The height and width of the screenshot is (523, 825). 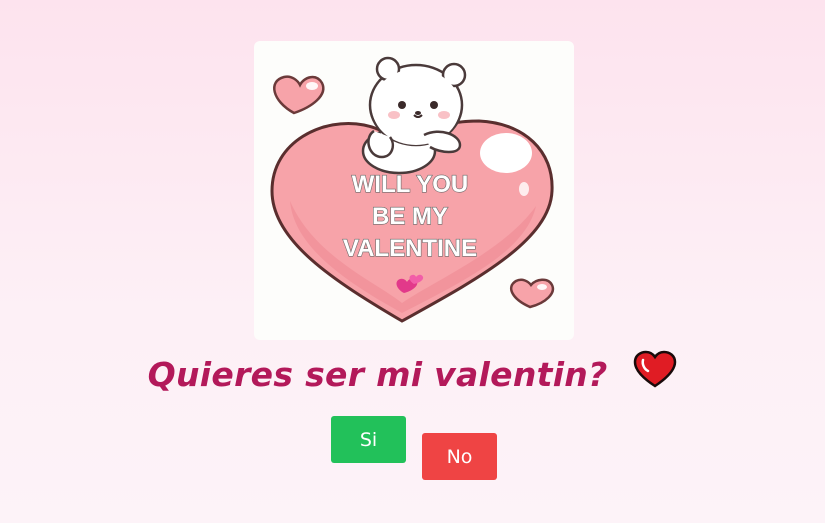 I want to click on red-heart-icon, so click(x=655, y=373).